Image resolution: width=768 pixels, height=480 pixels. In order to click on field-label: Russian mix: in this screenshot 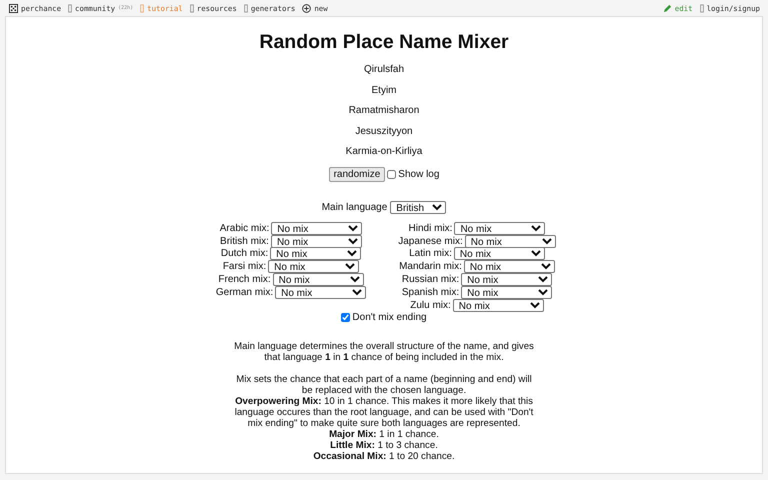, I will do `click(431, 280)`.